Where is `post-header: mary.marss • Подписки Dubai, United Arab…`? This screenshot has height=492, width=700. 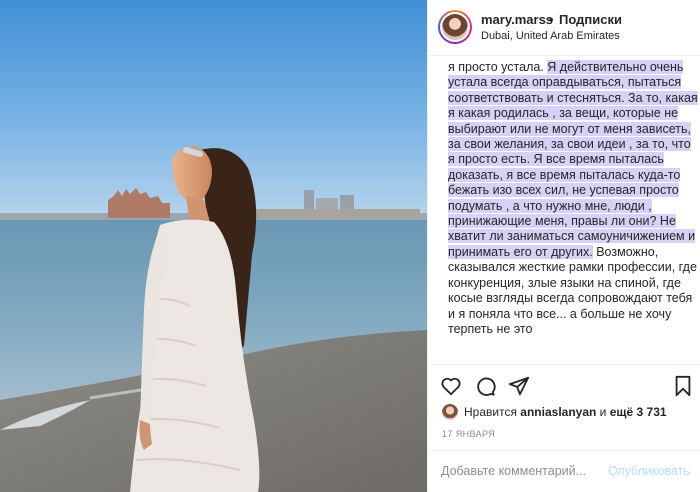 post-header: mary.marss • Подписки Dubai, United Arab… is located at coordinates (564, 28).